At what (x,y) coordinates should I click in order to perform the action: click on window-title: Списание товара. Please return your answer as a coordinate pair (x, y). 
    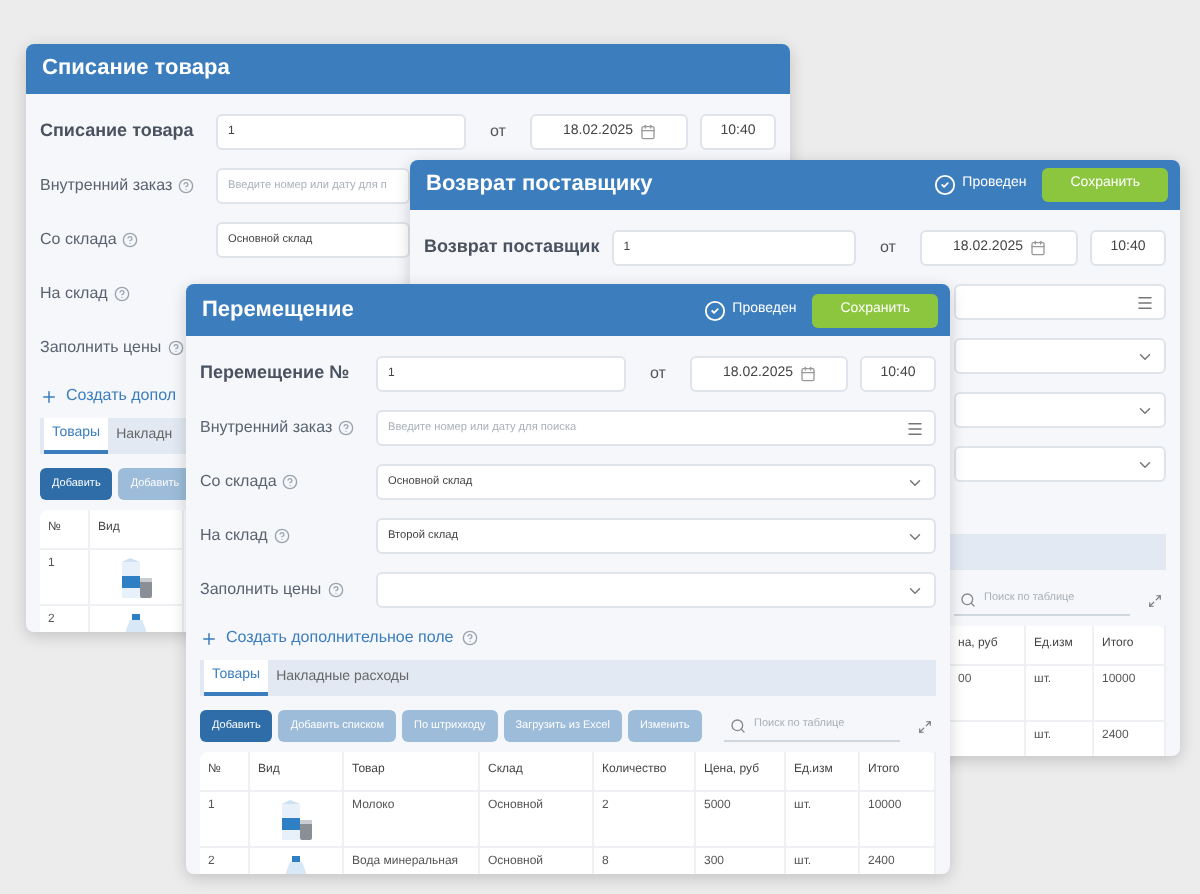
    Looking at the image, I should click on (137, 69).